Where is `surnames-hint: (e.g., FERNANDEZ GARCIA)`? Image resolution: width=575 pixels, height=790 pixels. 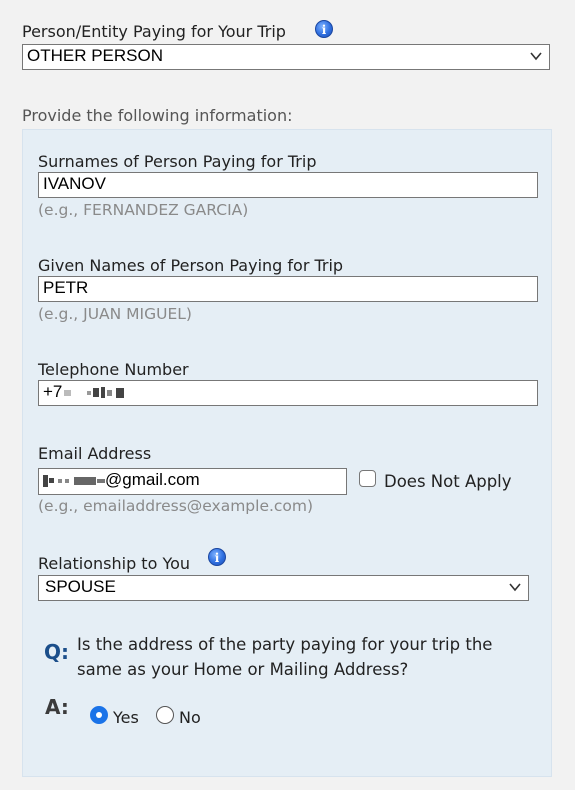
surnames-hint: (e.g., FERNANDEZ GARCIA) is located at coordinates (143, 210).